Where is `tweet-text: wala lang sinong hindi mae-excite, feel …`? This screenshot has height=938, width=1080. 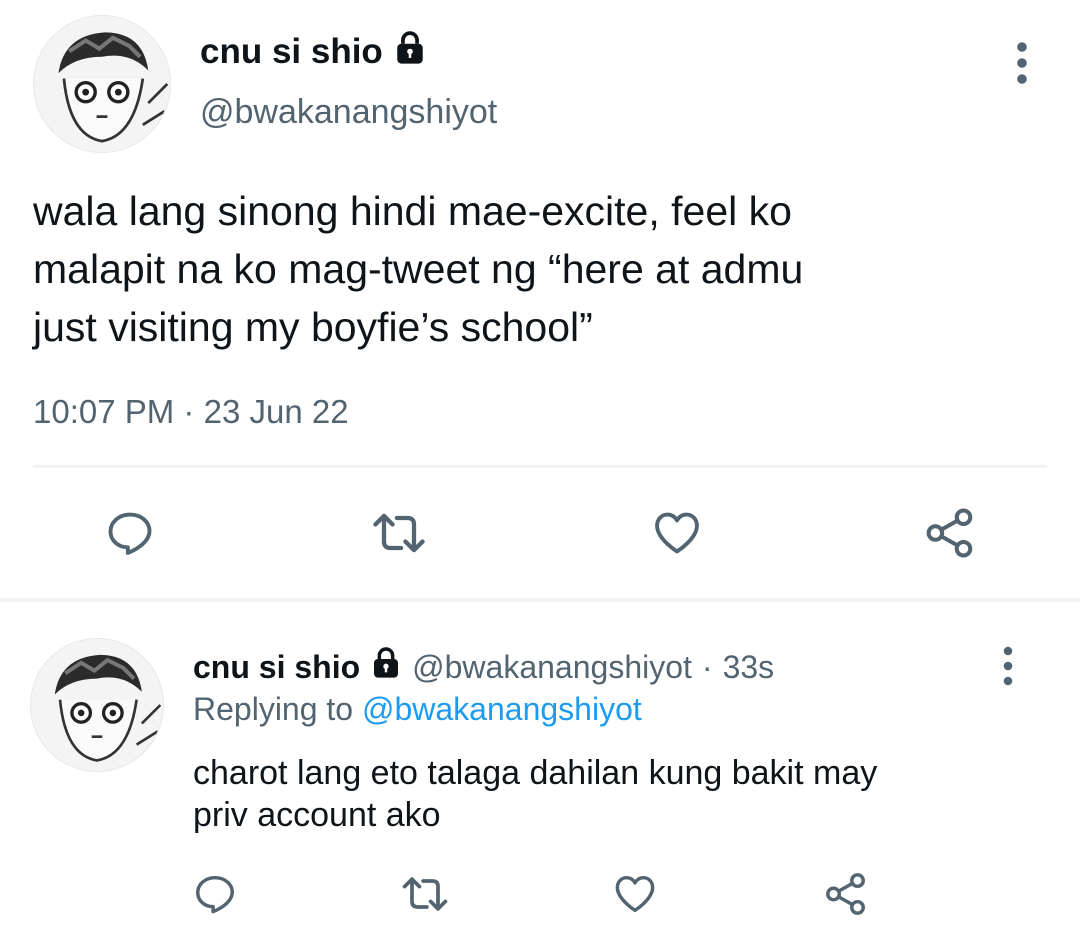 tweet-text: wala lang sinong hindi mae-excite, feel … is located at coordinates (418, 269).